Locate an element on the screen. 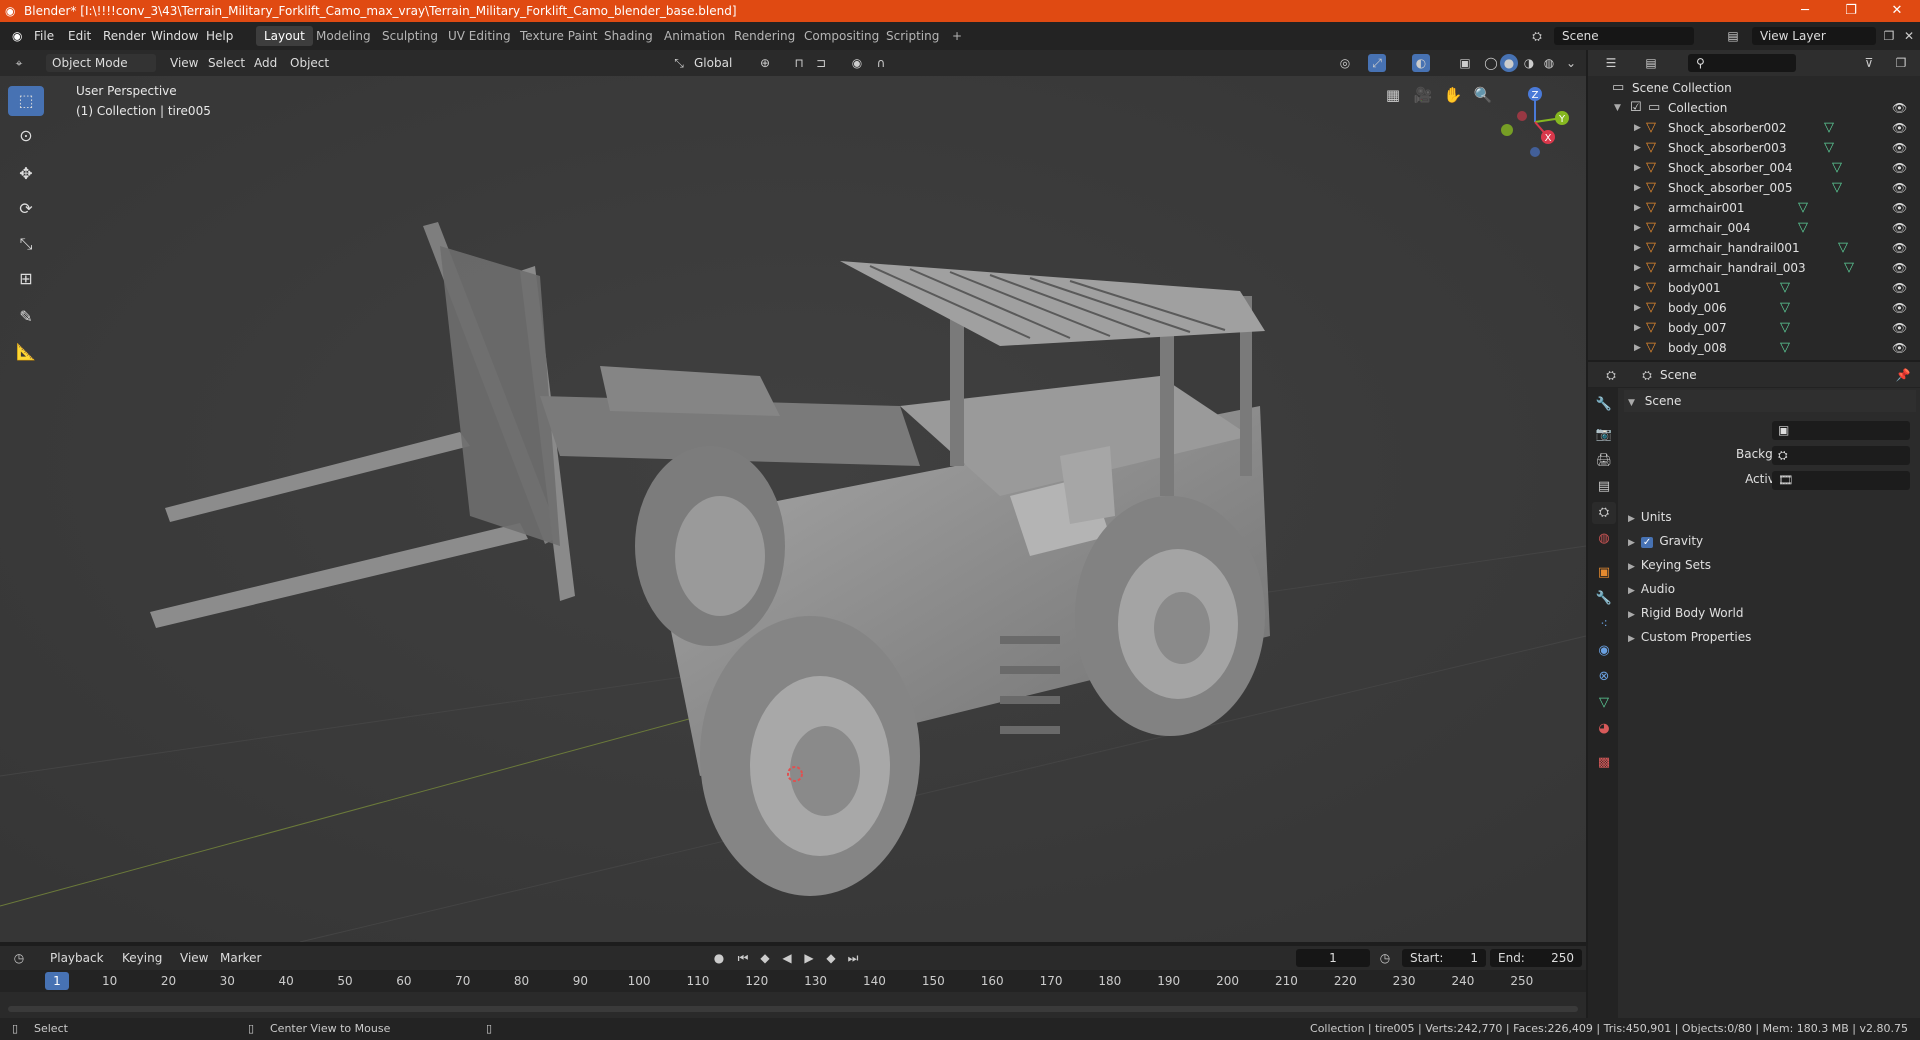 This screenshot has width=1920, height=1040. modifier-tab-icon: 🔧 is located at coordinates (1604, 599).